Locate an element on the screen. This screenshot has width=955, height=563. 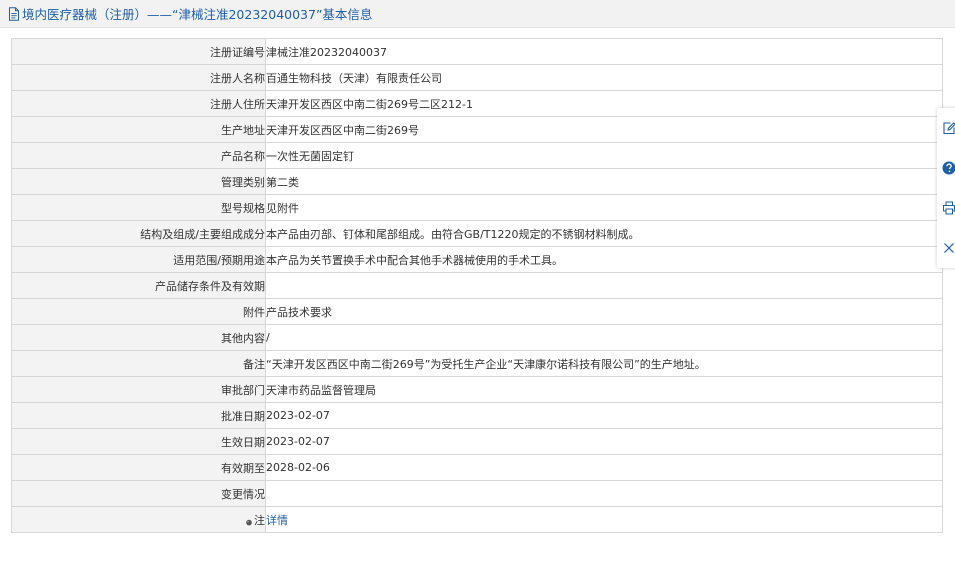
table-row: 注册人住所 天津开发区西区中南二街269号二区212-1 is located at coordinates (477, 103).